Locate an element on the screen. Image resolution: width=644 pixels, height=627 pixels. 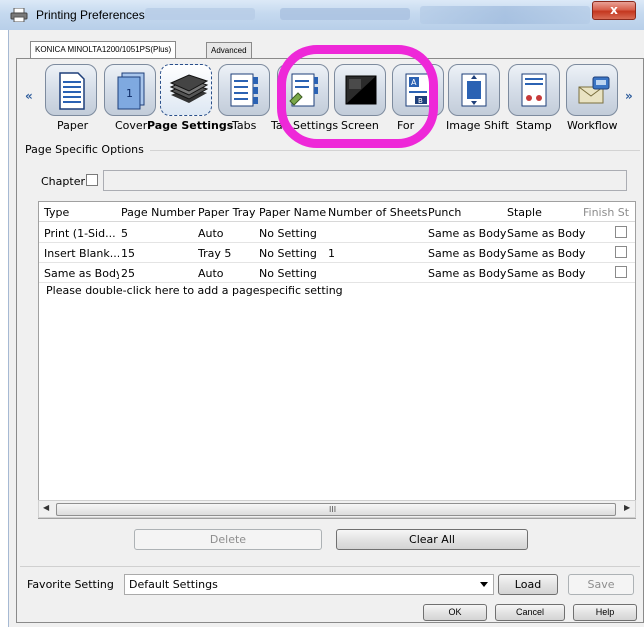
scrollbar-grip: III is located at coordinates (333, 509).